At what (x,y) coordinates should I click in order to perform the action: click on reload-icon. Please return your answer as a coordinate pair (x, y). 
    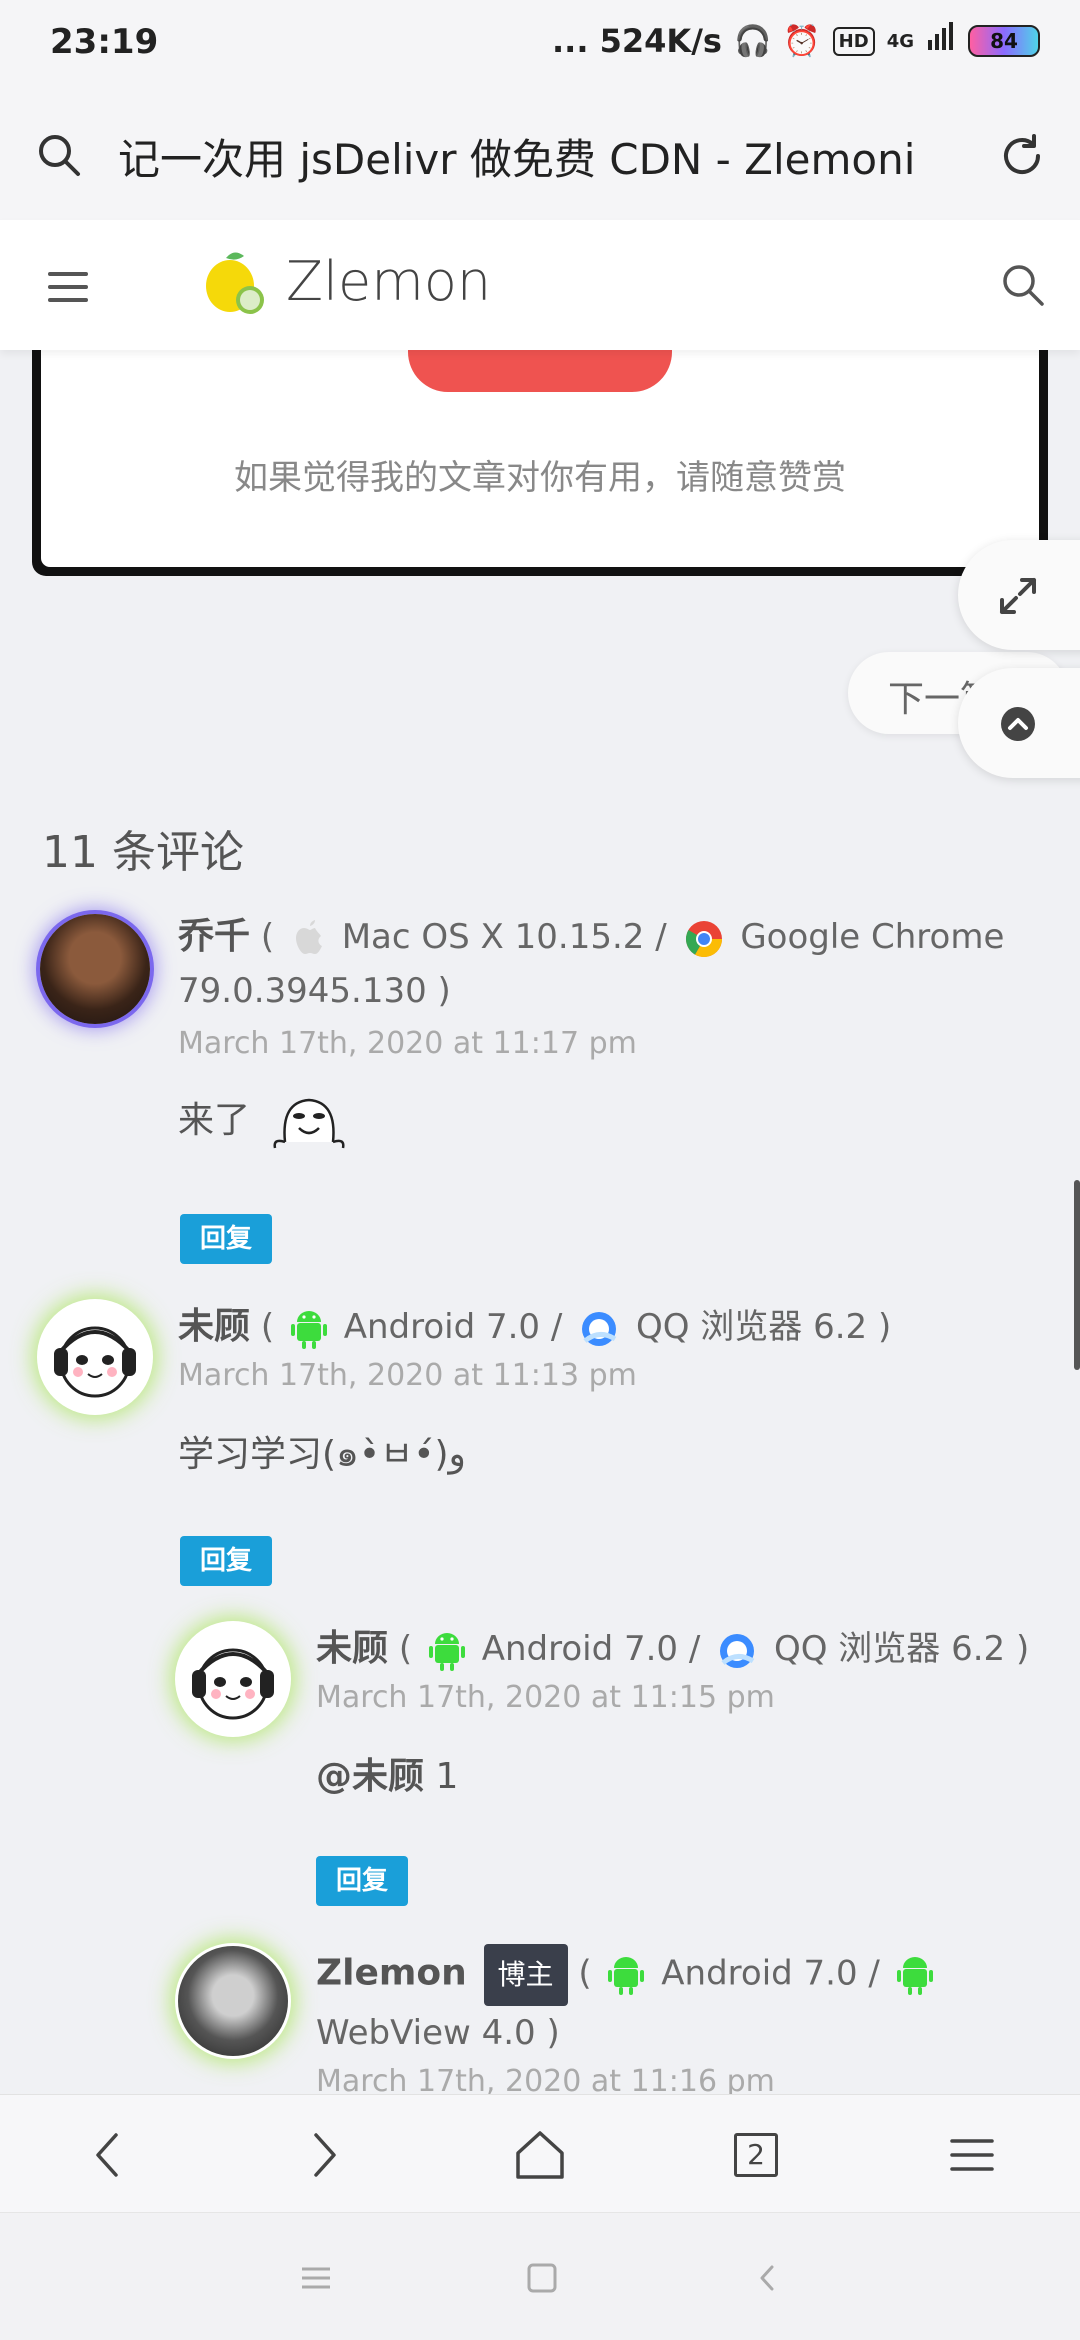
    Looking at the image, I should click on (1022, 156).